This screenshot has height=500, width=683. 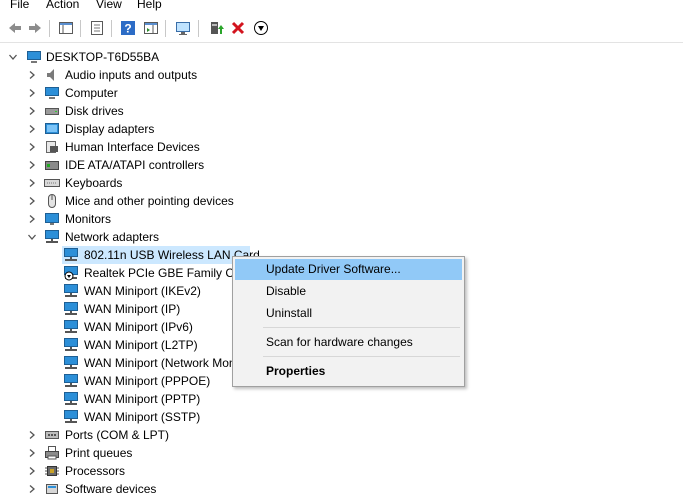 I want to click on tree-category-label: Ports (COM & LPT), so click(x=117, y=435).